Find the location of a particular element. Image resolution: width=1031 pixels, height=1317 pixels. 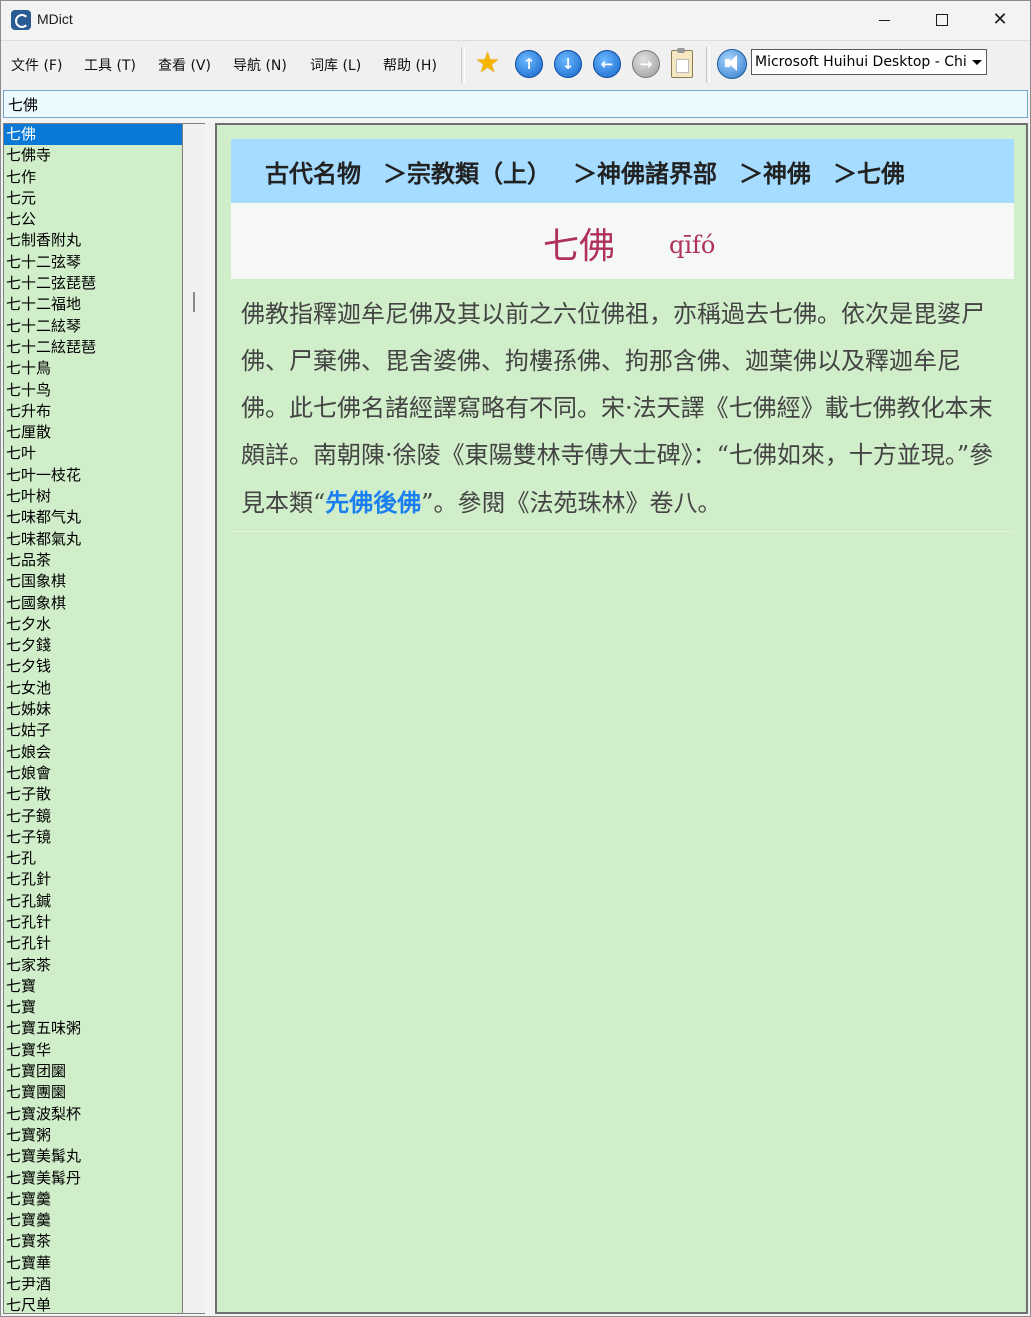

list-item: 七娘會 is located at coordinates (93, 773).